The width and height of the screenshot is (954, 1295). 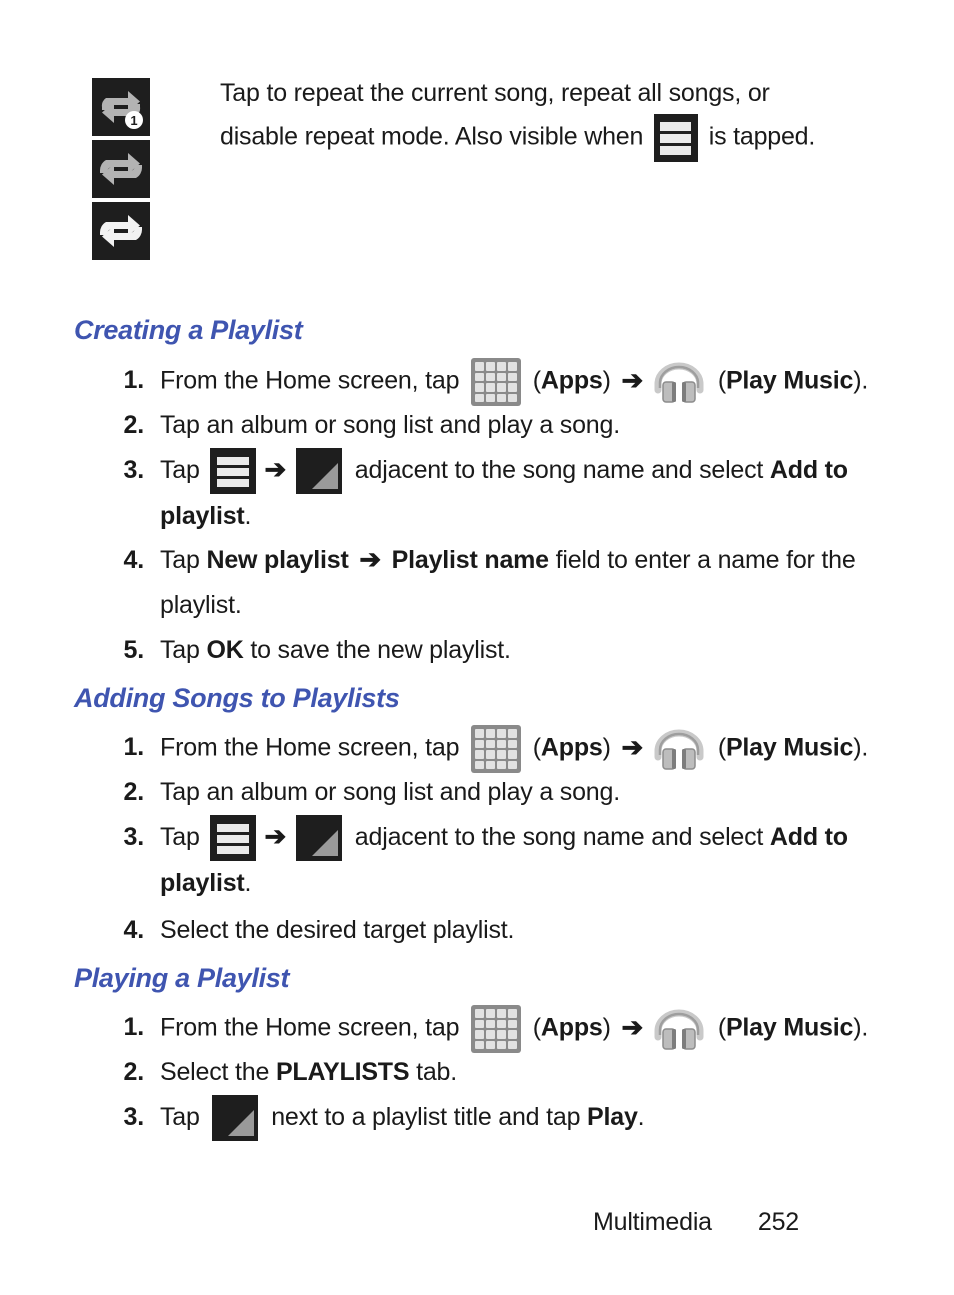 What do you see at coordinates (134, 650) in the screenshot?
I see `step-number: 5.` at bounding box center [134, 650].